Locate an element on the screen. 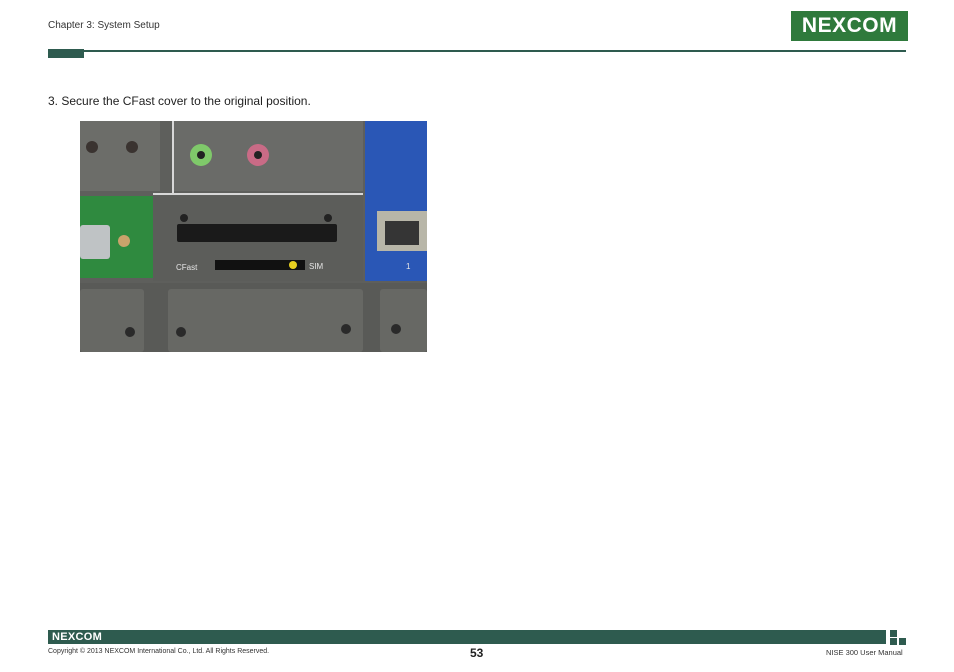 The width and height of the screenshot is (954, 672). page-number: 53 is located at coordinates (477, 653).